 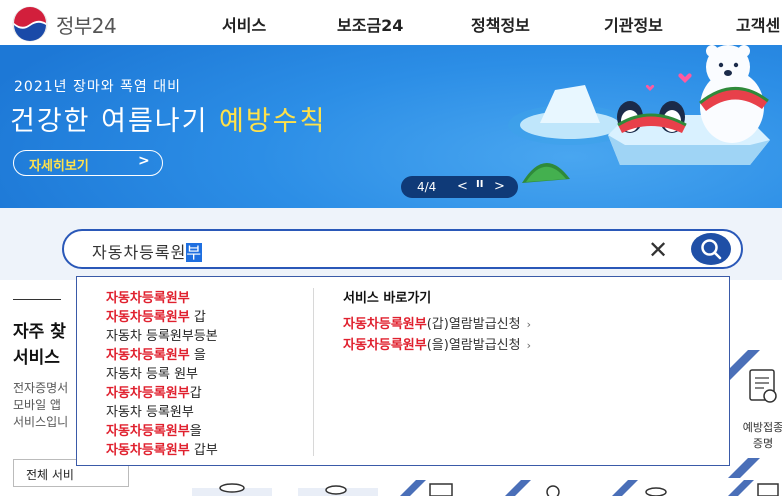 I want to click on suggestion-item: 자동차 등록 원부, so click(x=162, y=374).